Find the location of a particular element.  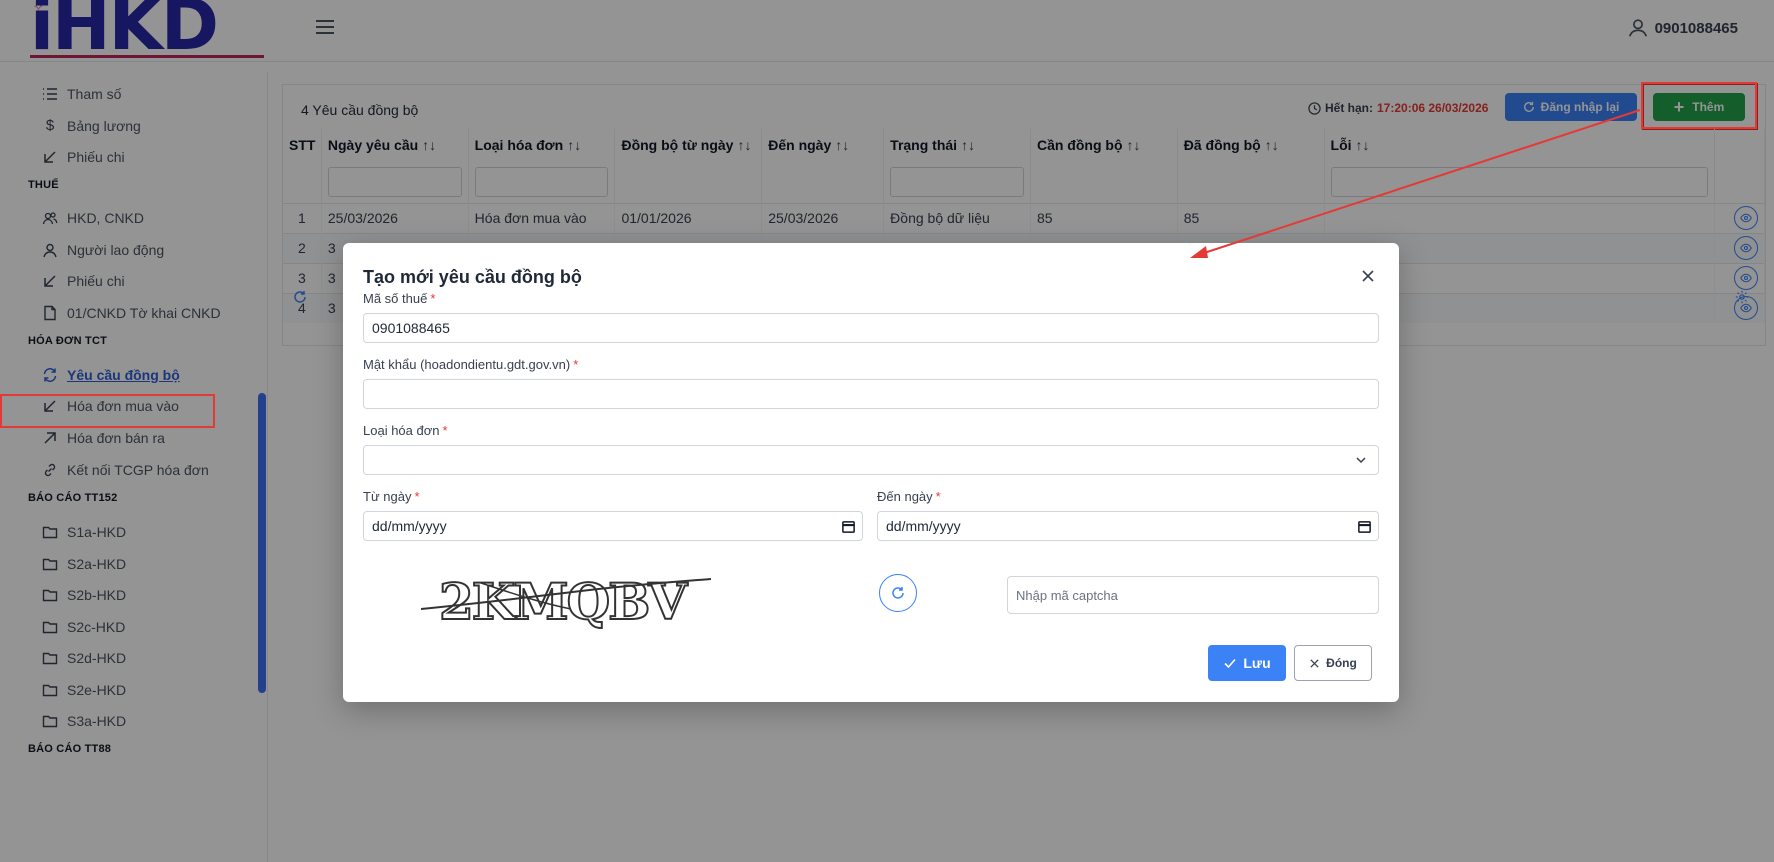

chevron-down-icon is located at coordinates (1361, 460).